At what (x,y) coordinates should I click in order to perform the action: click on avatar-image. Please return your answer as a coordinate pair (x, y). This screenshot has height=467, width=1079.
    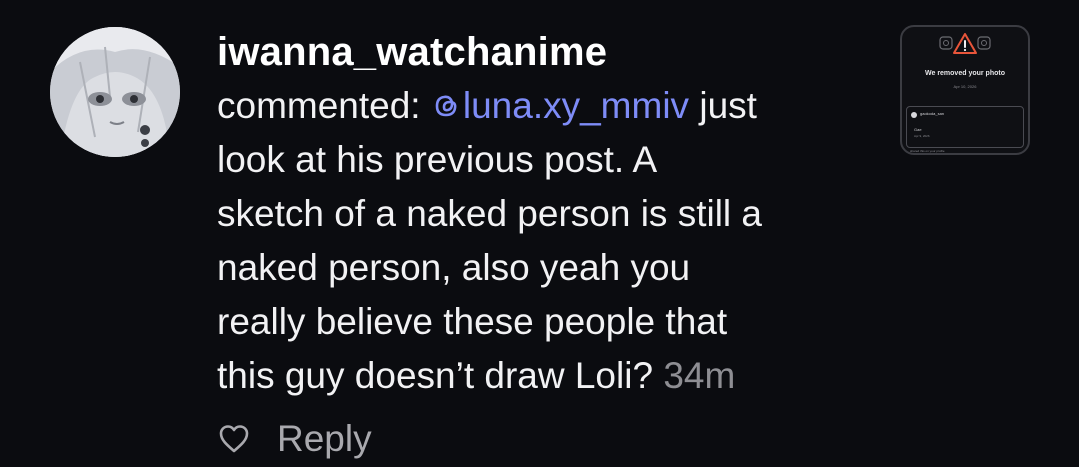
    Looking at the image, I should click on (115, 92).